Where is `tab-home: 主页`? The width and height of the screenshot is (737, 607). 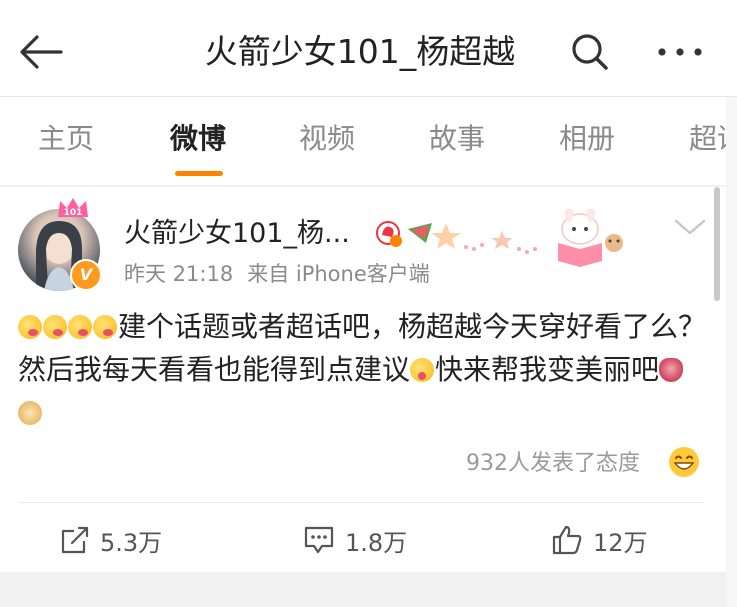
tab-home: 主页 is located at coordinates (66, 139).